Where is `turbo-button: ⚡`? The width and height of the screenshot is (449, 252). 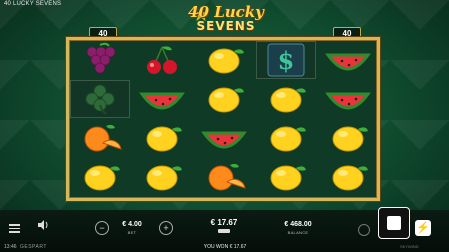 turbo-button: ⚡ is located at coordinates (423, 228).